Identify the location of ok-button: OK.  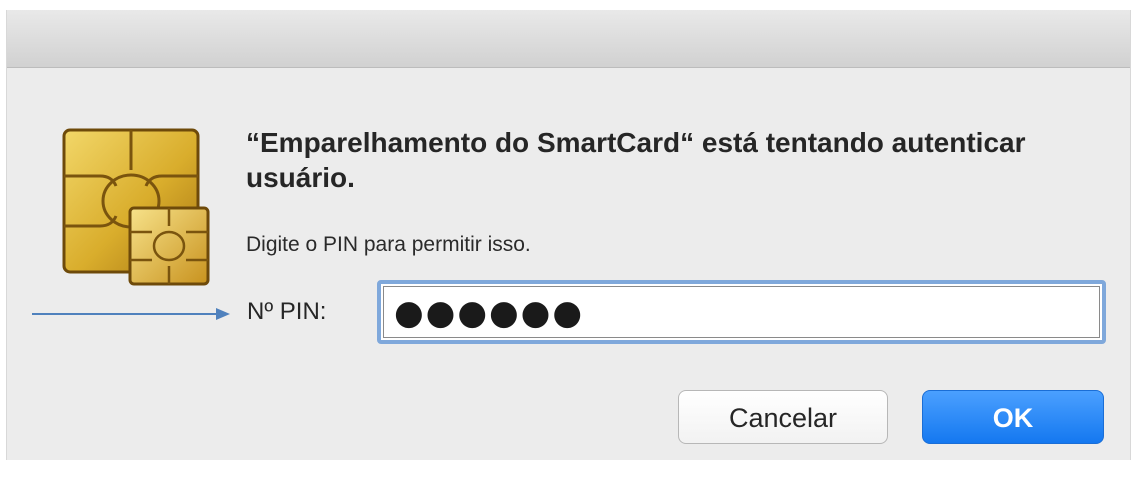
(1013, 417).